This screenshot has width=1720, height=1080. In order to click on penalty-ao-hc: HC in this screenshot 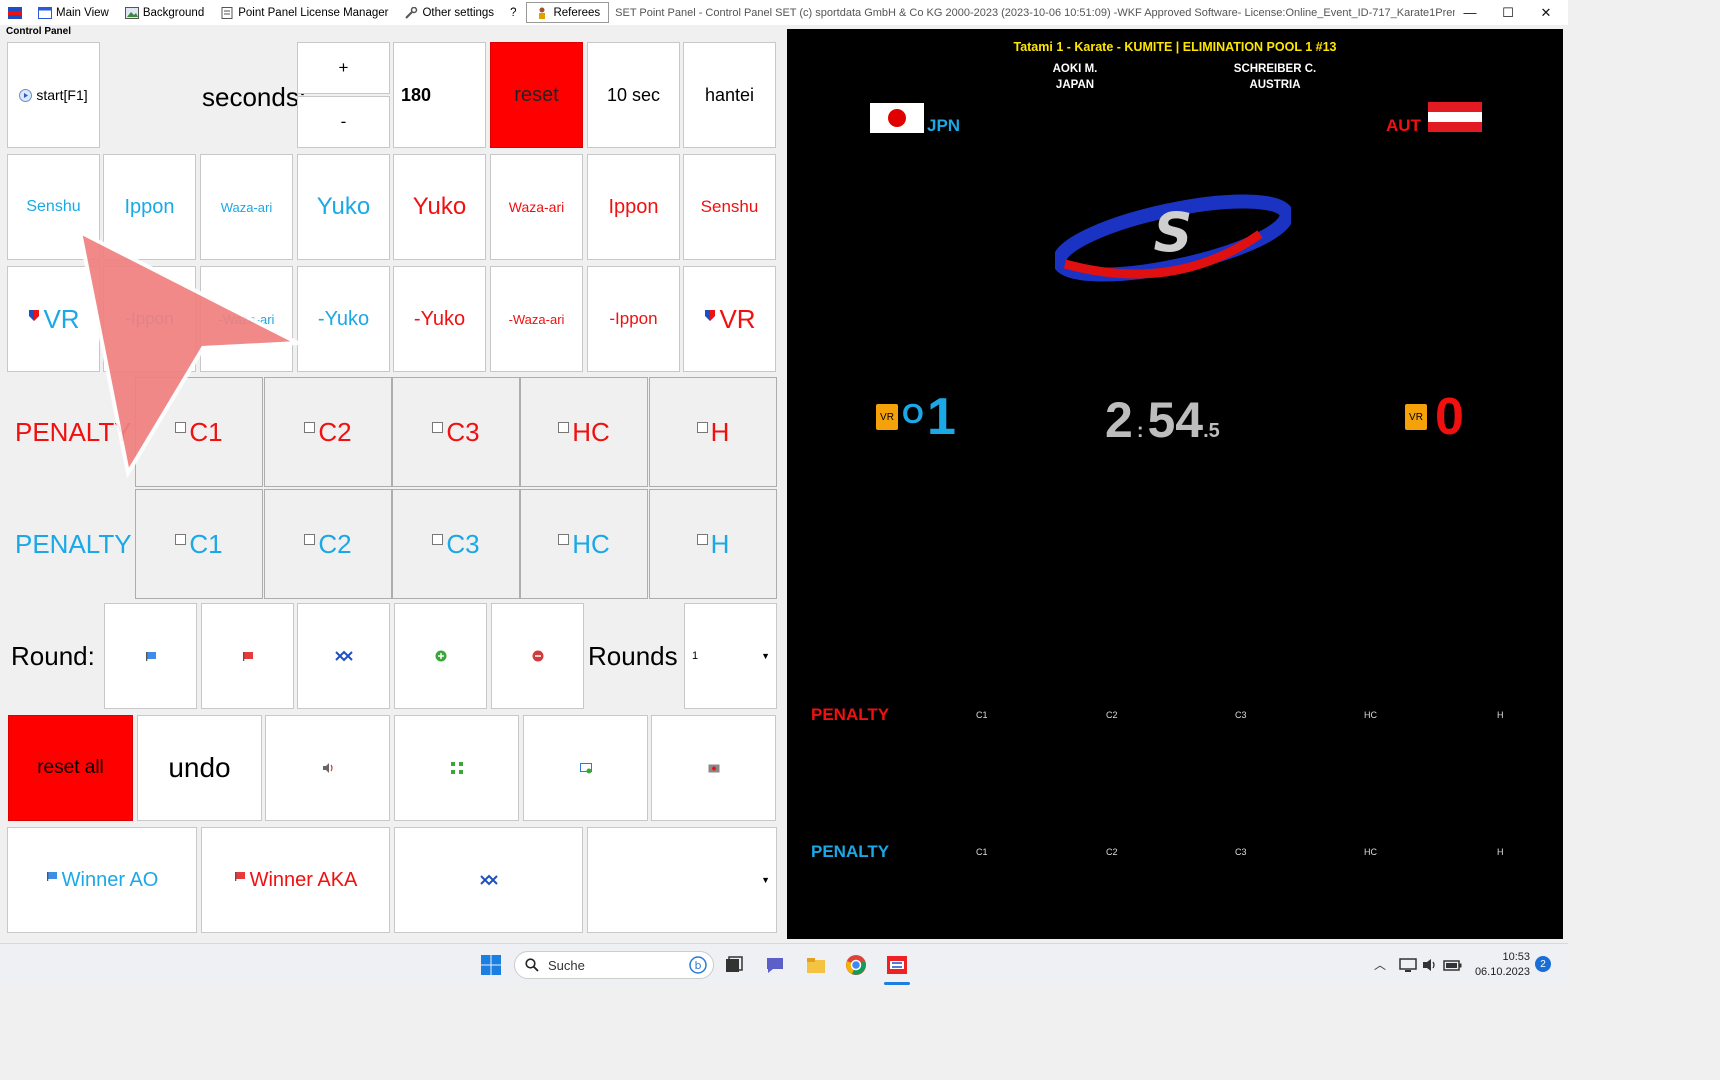, I will do `click(584, 544)`.